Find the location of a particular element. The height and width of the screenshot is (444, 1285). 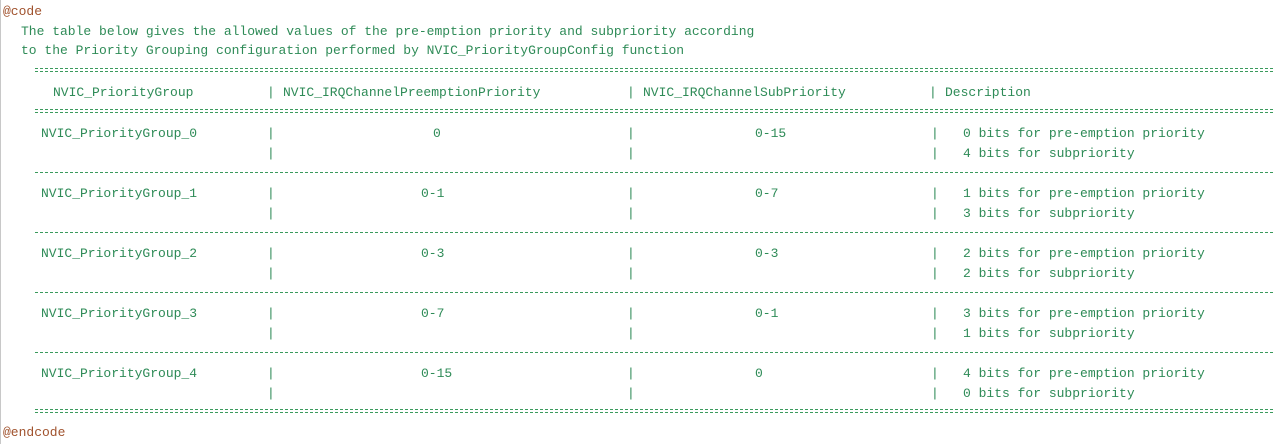

row-preemption: 0 is located at coordinates (437, 133).